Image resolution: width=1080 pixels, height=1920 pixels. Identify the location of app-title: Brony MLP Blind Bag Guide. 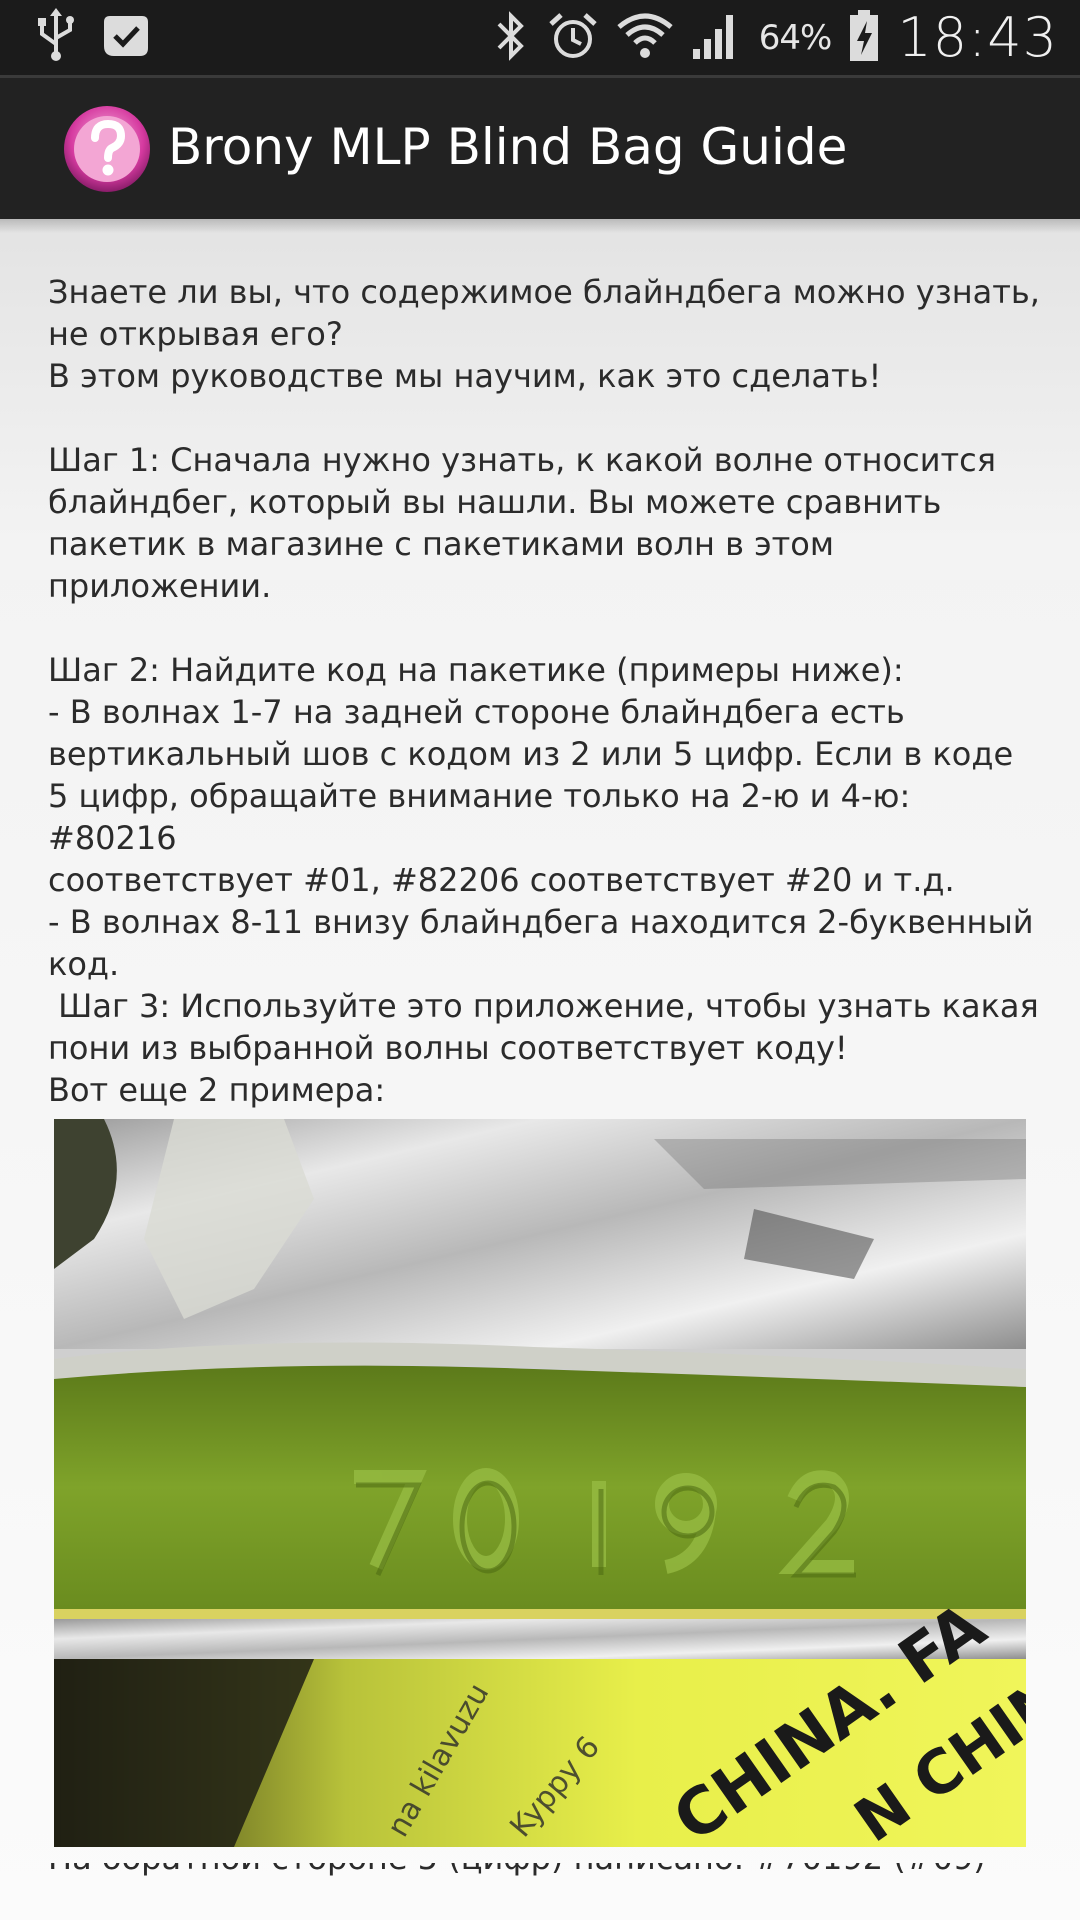
(508, 147).